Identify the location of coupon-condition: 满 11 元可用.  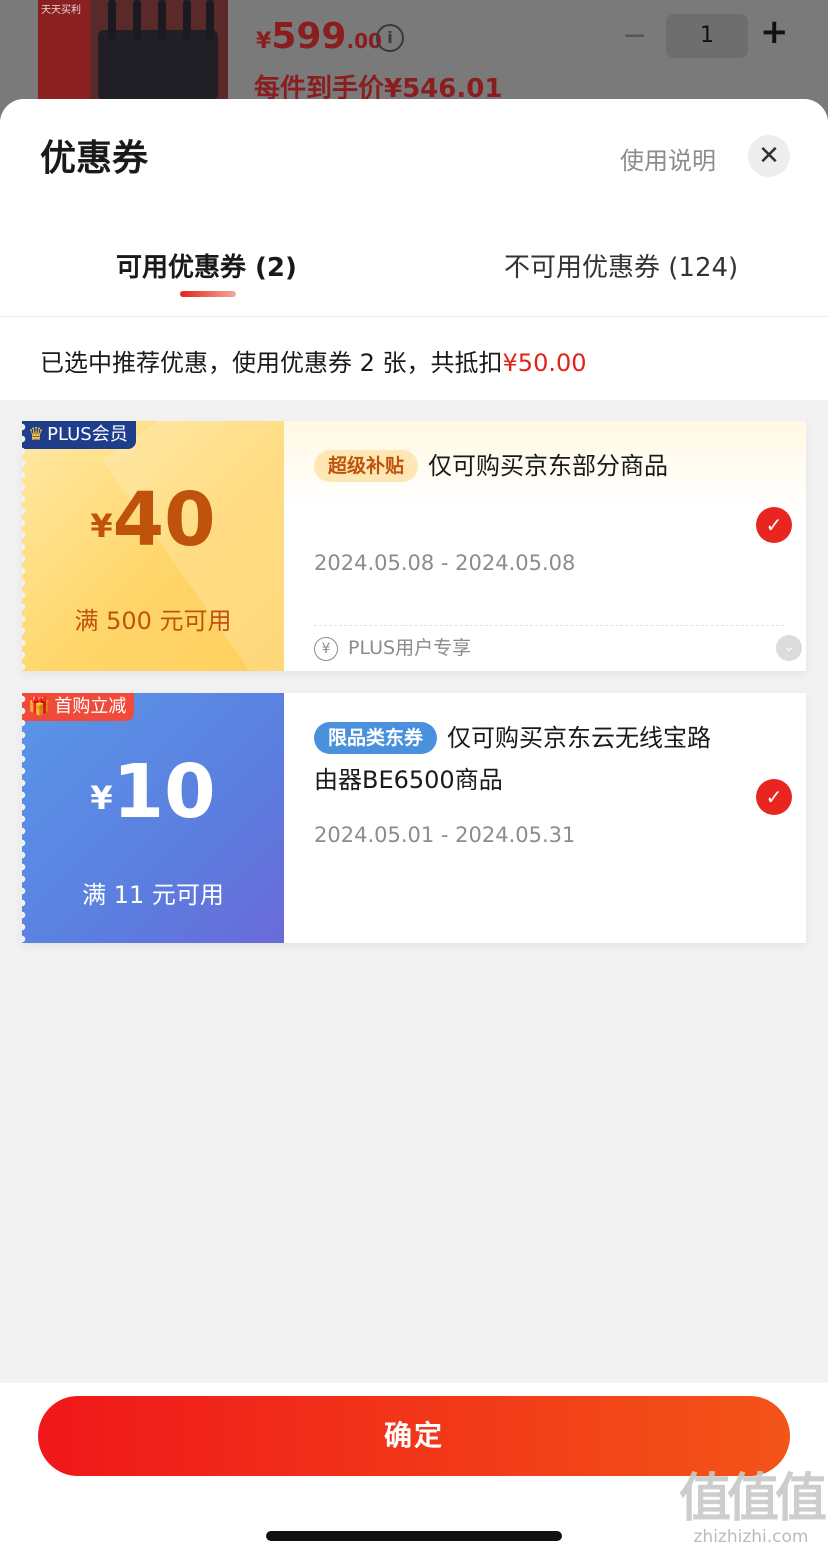
(153, 895).